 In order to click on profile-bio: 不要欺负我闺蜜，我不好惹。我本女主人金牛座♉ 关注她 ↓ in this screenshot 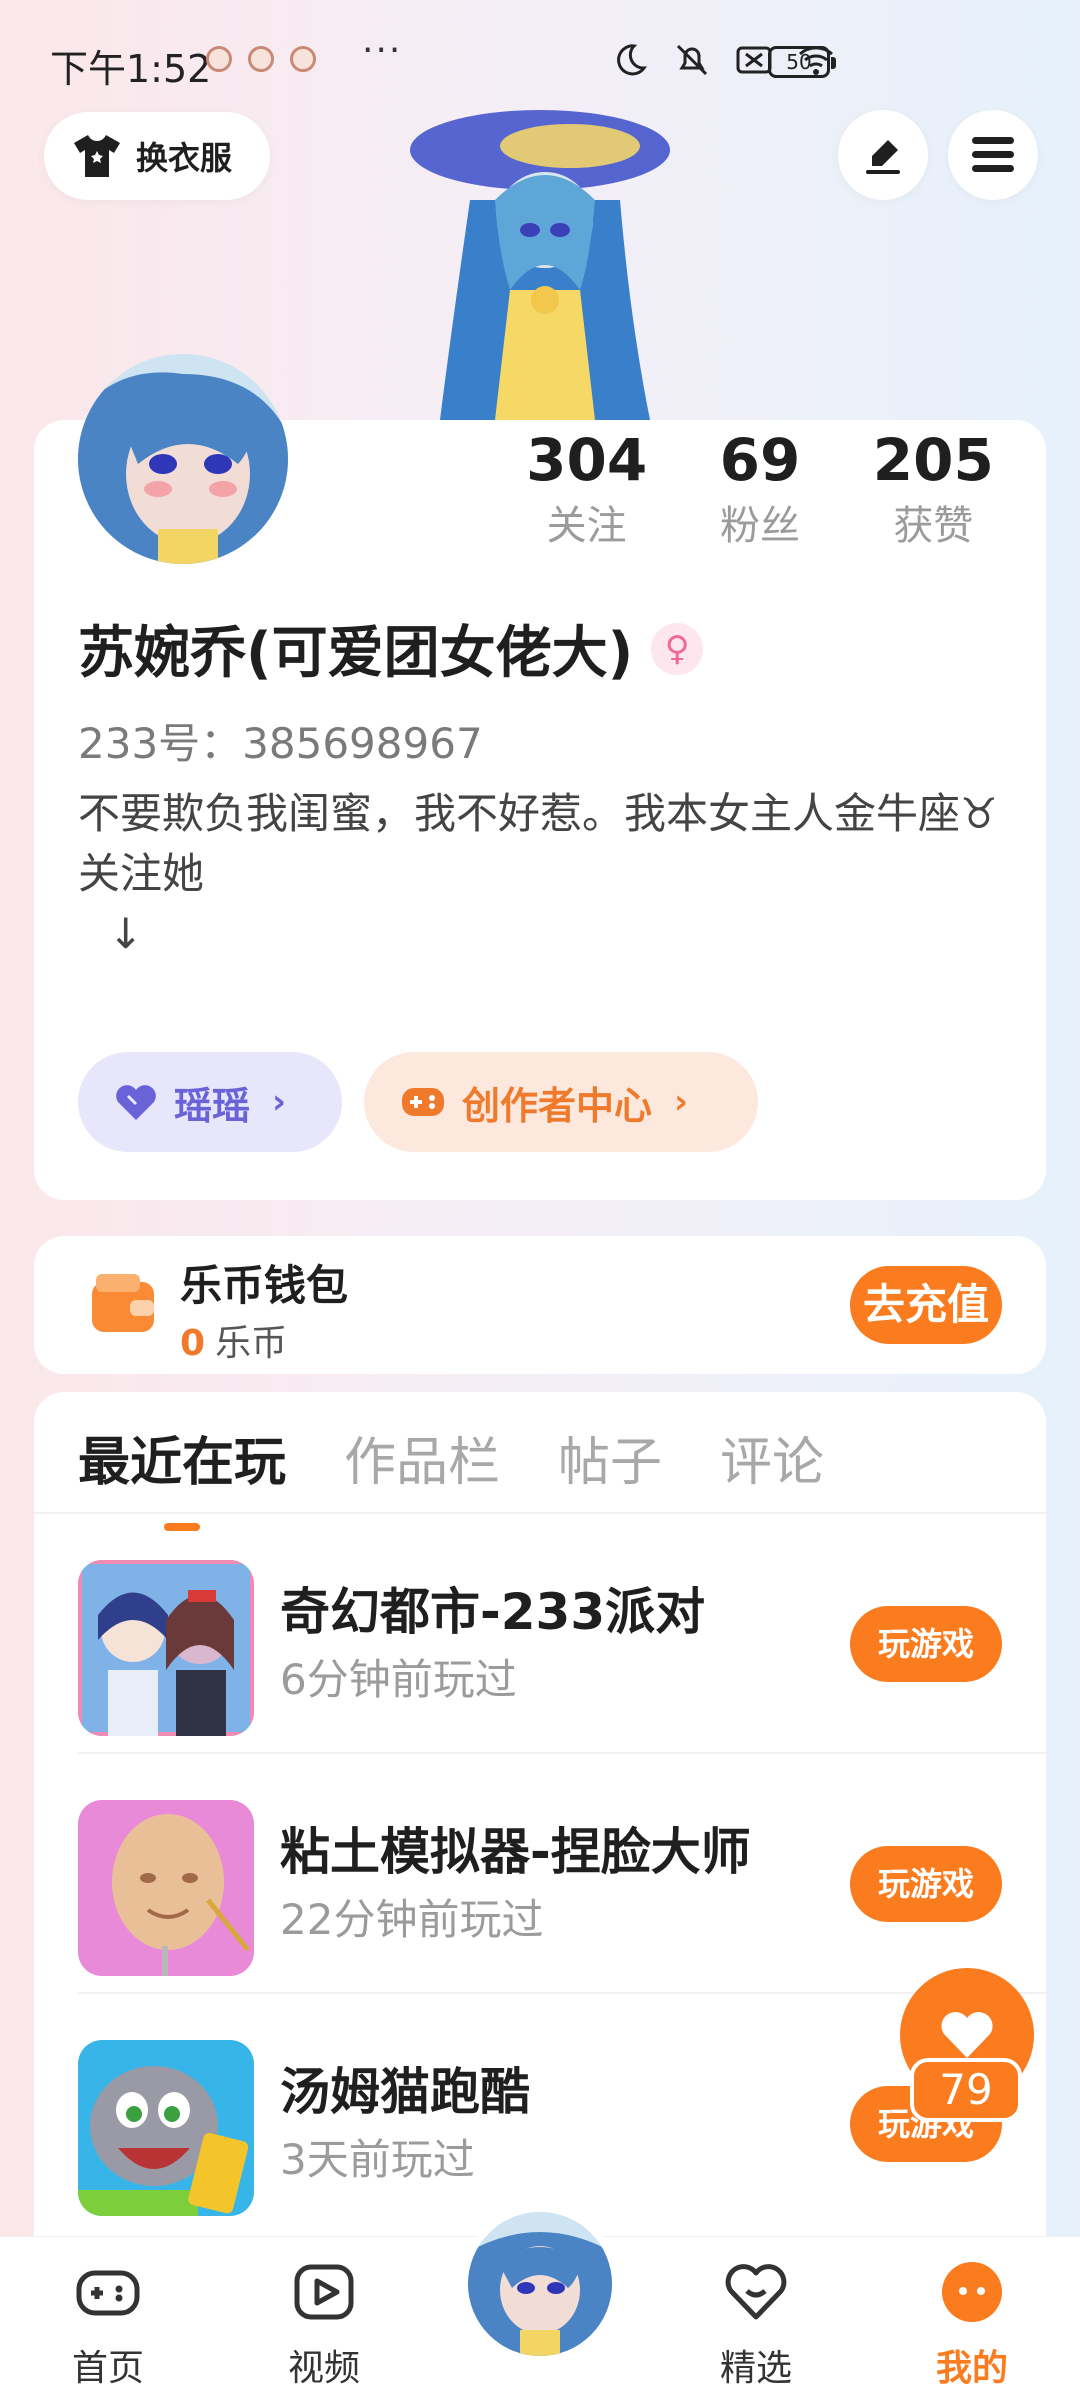, I will do `click(548, 874)`.